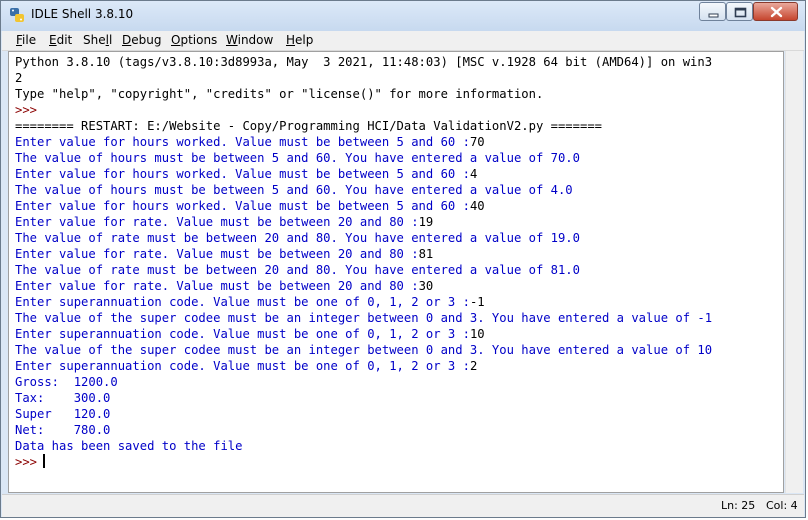  Describe the element at coordinates (712, 11) in the screenshot. I see `minimize-button` at that location.